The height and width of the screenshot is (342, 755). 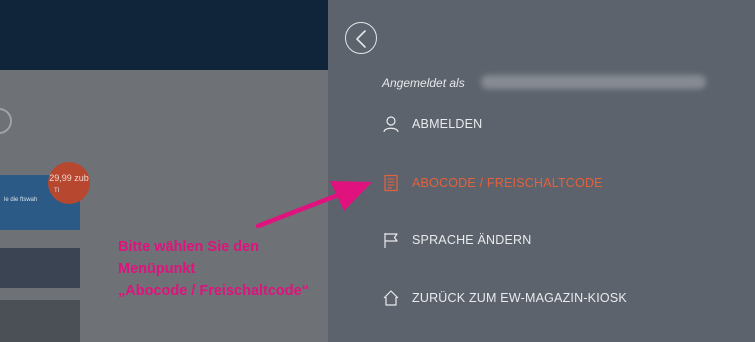 I want to click on blurred-email, so click(x=593, y=82).